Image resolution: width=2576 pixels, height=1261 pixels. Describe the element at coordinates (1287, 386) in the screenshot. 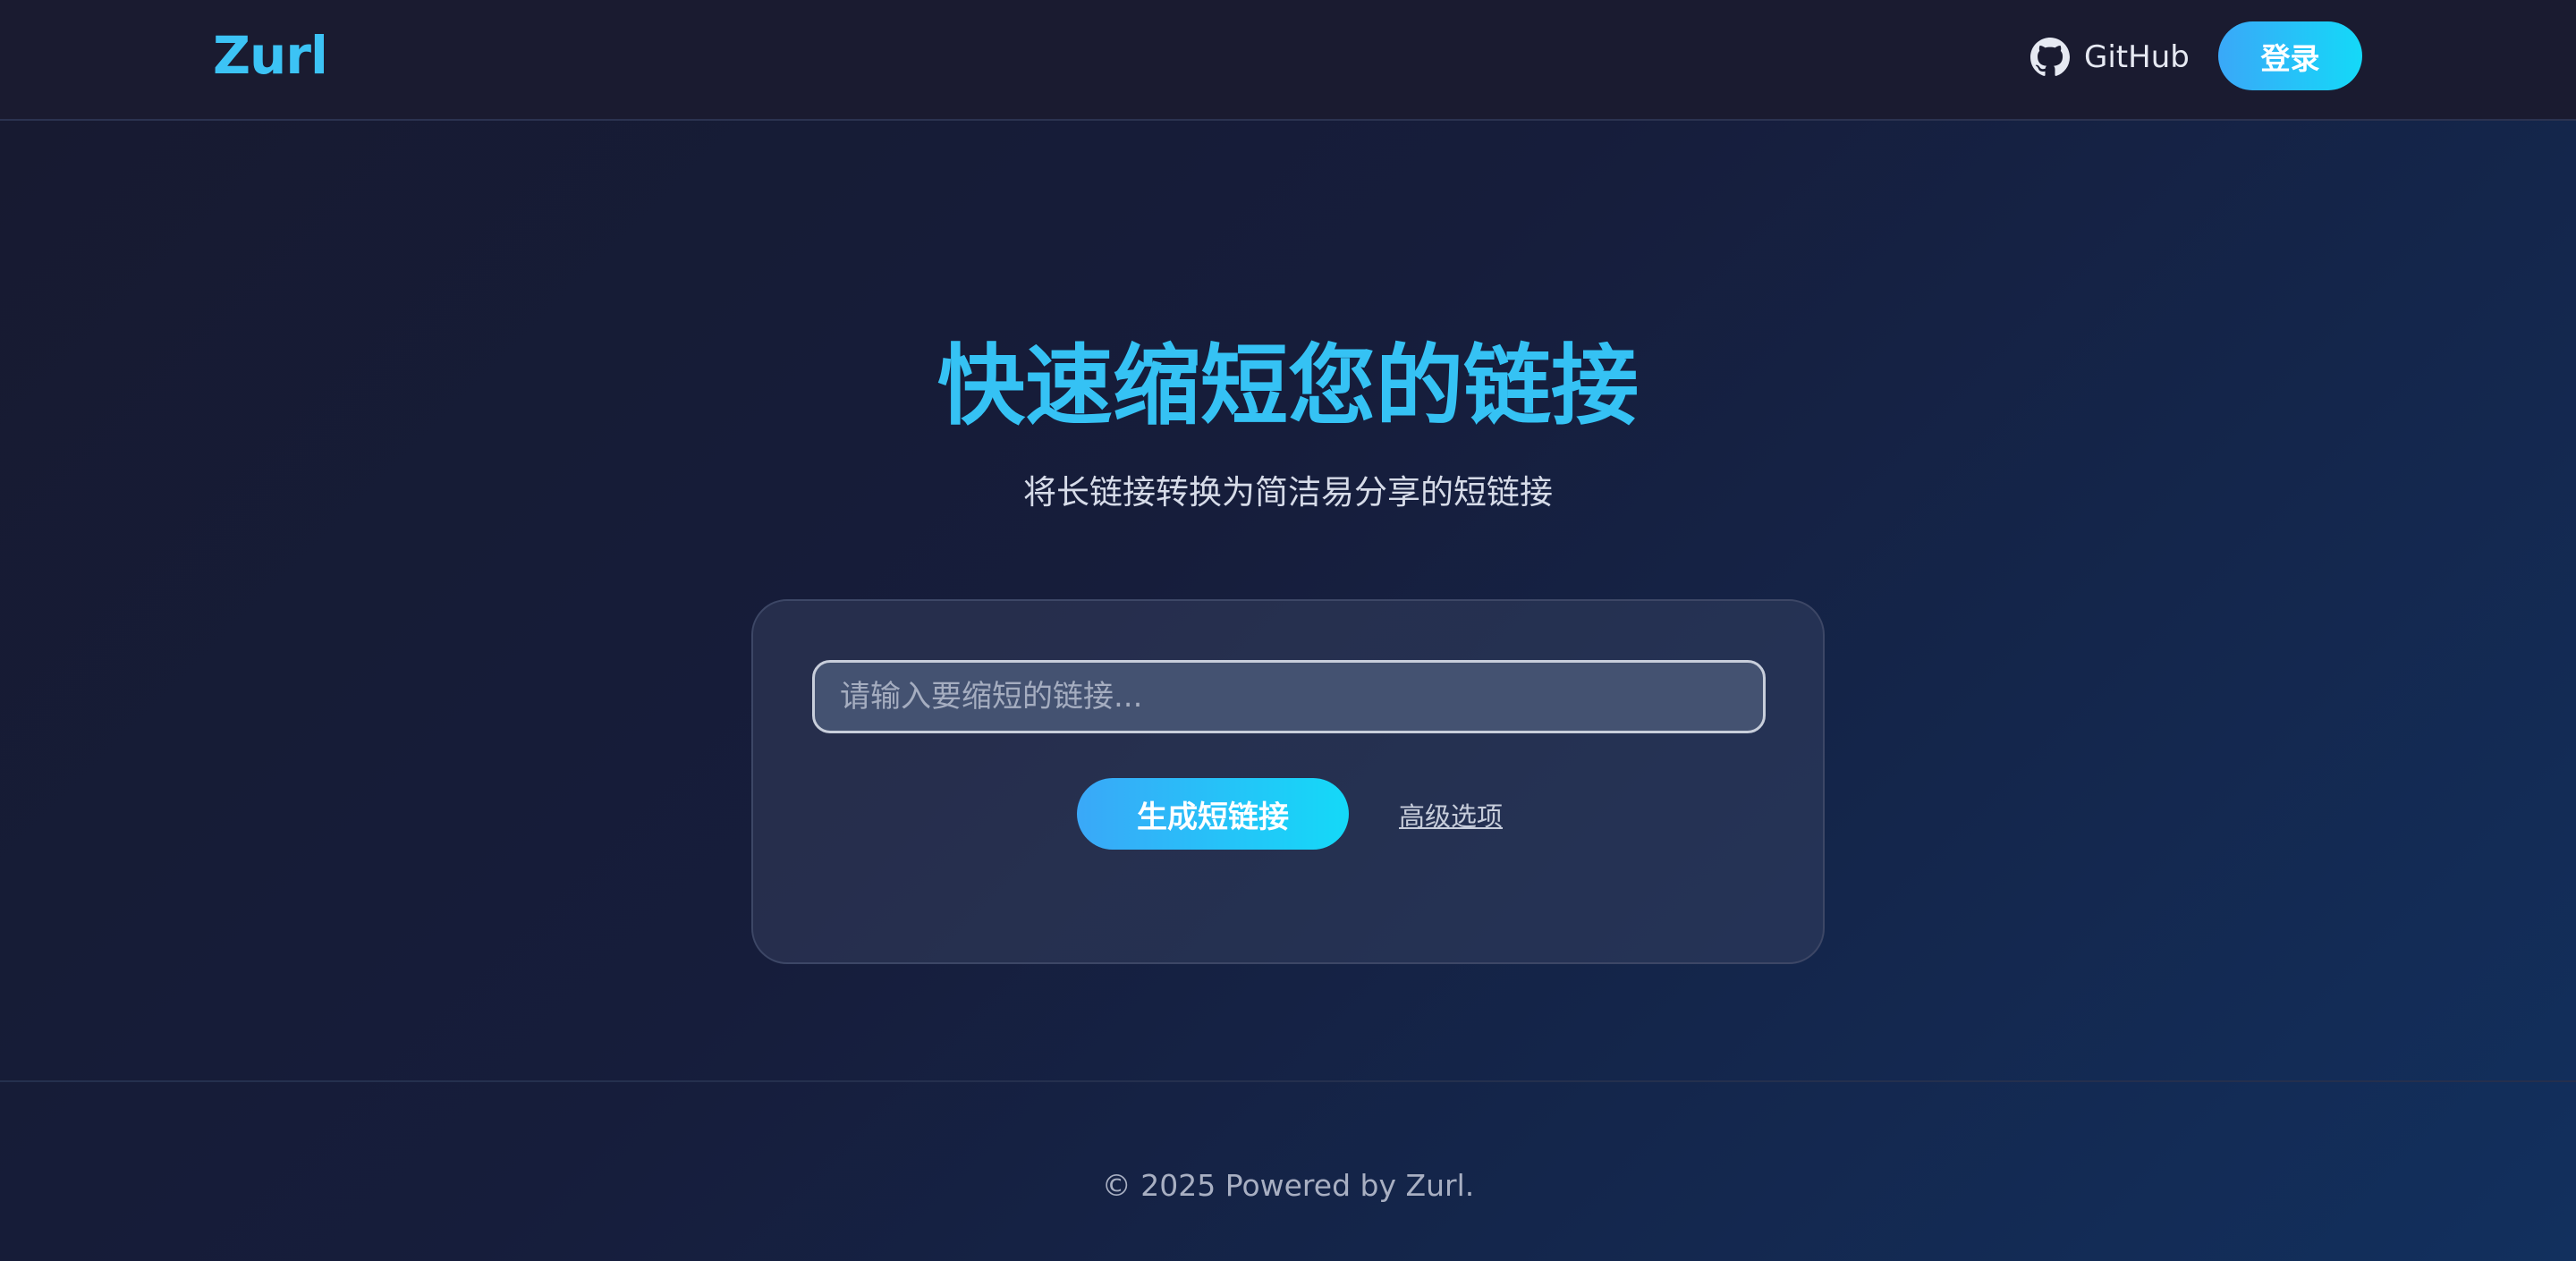

I see `hero-title: 快速缩短您的链接` at that location.